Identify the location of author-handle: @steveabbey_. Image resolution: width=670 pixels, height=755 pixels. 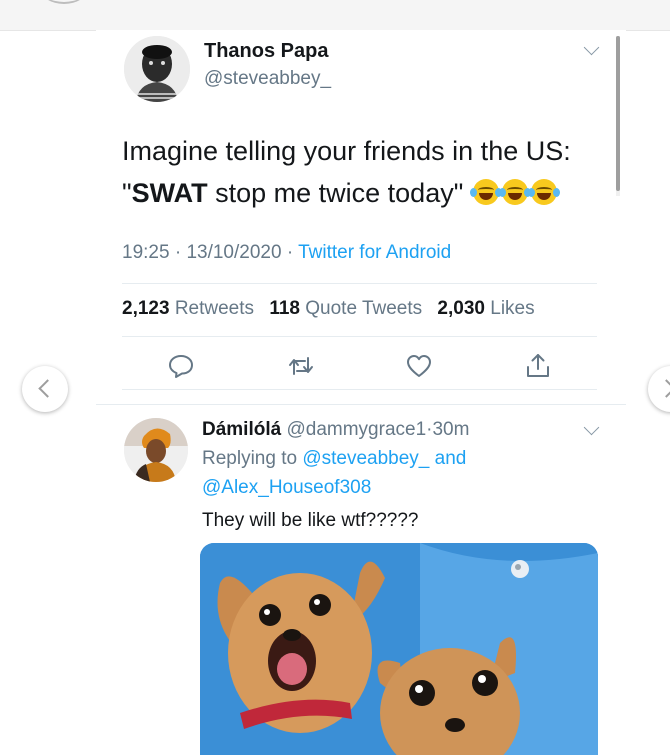
(267, 79).